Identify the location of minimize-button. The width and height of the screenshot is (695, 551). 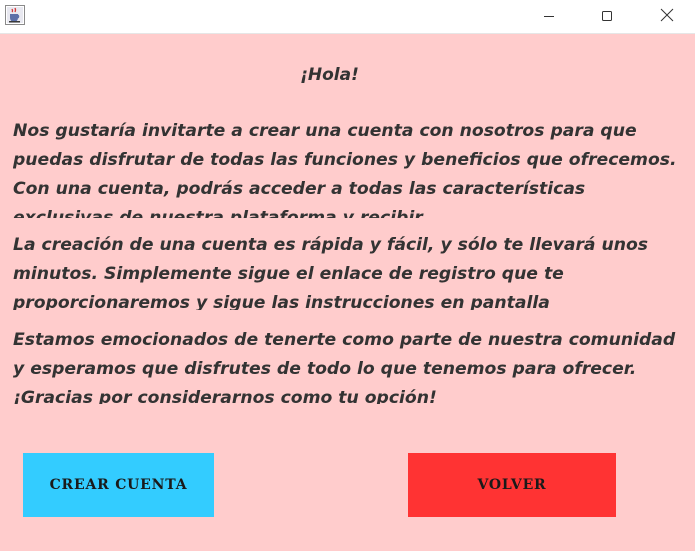
(549, 16).